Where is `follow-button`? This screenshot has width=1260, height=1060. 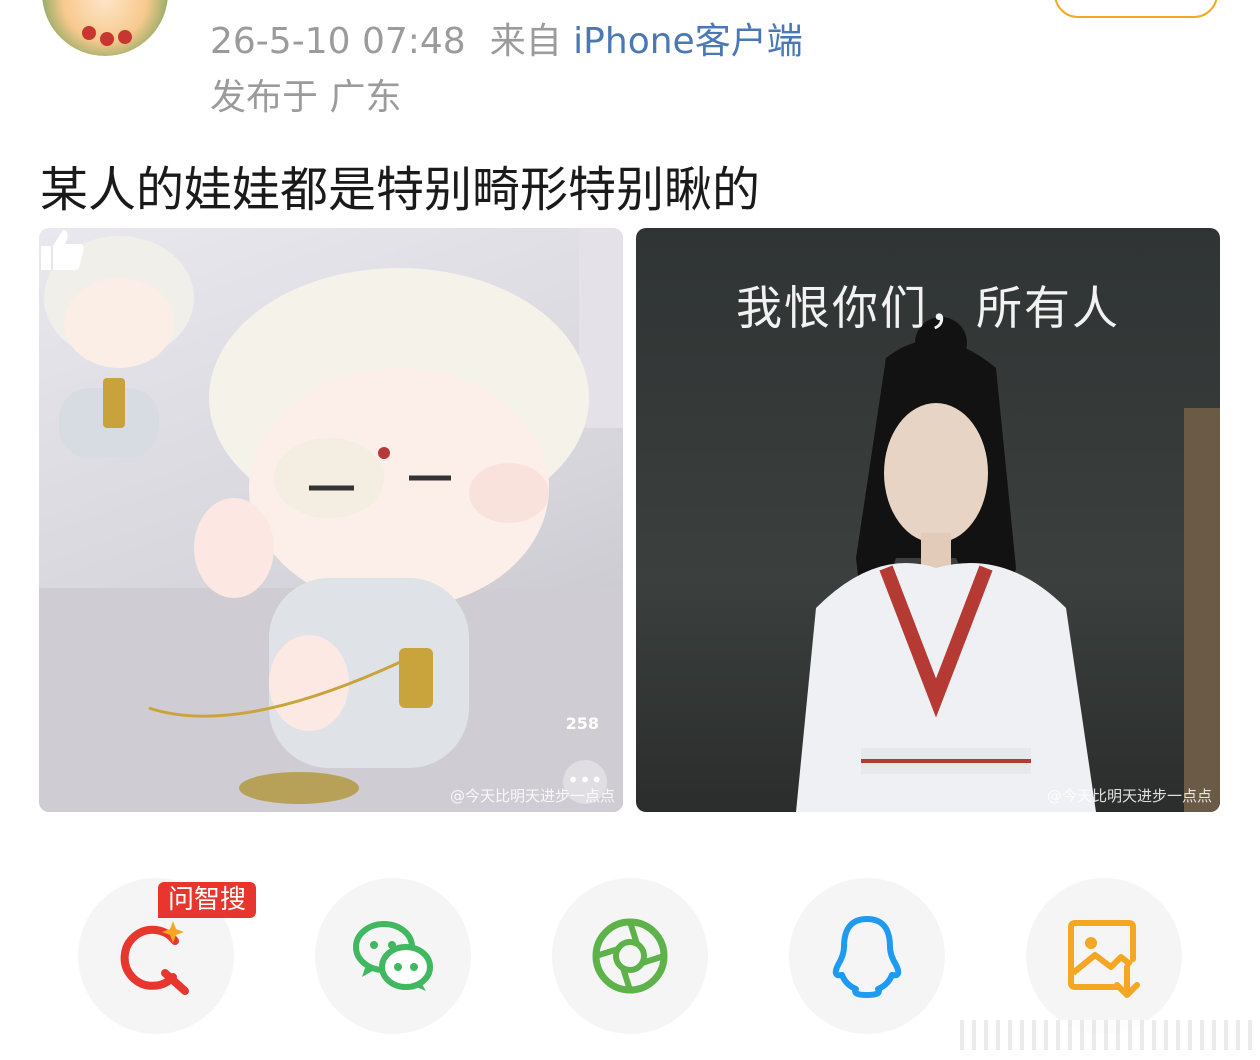
follow-button is located at coordinates (1136, 9).